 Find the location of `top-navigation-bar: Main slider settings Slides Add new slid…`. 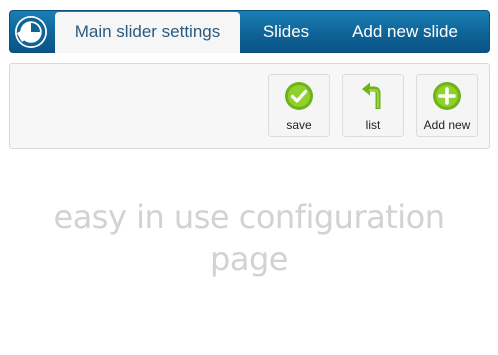

top-navigation-bar: Main slider settings Slides Add new slid… is located at coordinates (249, 31).